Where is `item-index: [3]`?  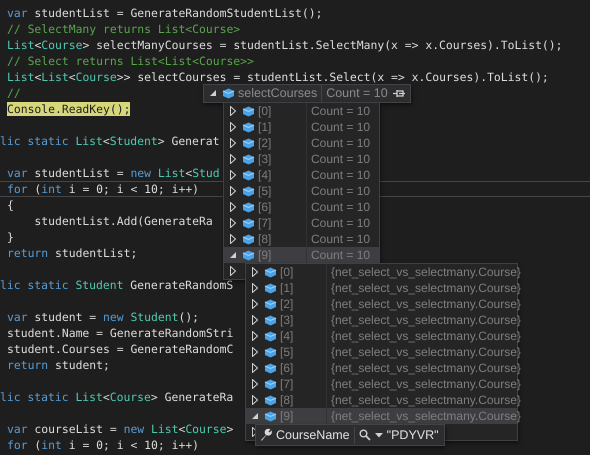 item-index: [3] is located at coordinates (281, 159).